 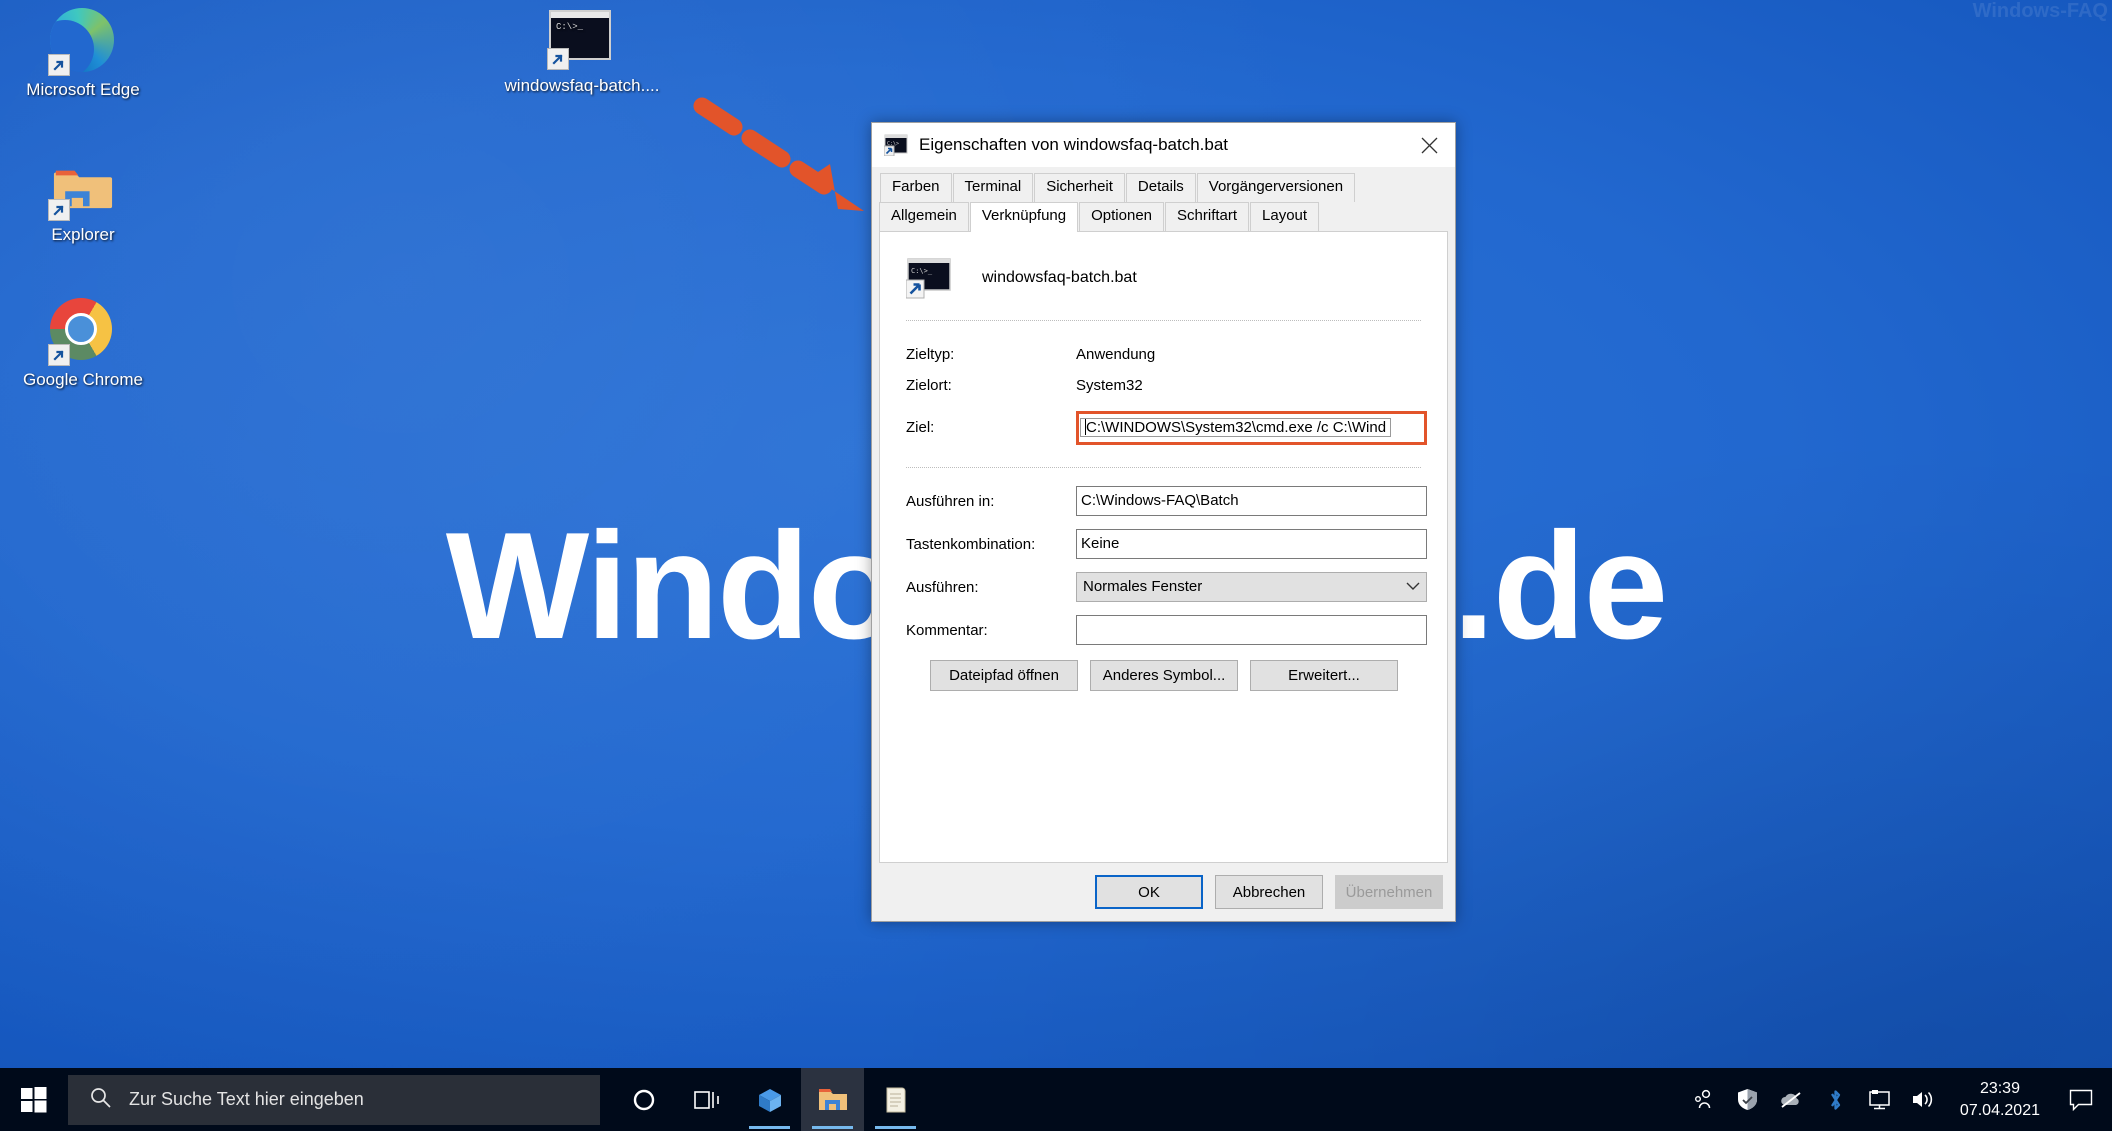 I want to click on search-input: Zur Suche Text hier eingeben, so click(x=334, y=1099).